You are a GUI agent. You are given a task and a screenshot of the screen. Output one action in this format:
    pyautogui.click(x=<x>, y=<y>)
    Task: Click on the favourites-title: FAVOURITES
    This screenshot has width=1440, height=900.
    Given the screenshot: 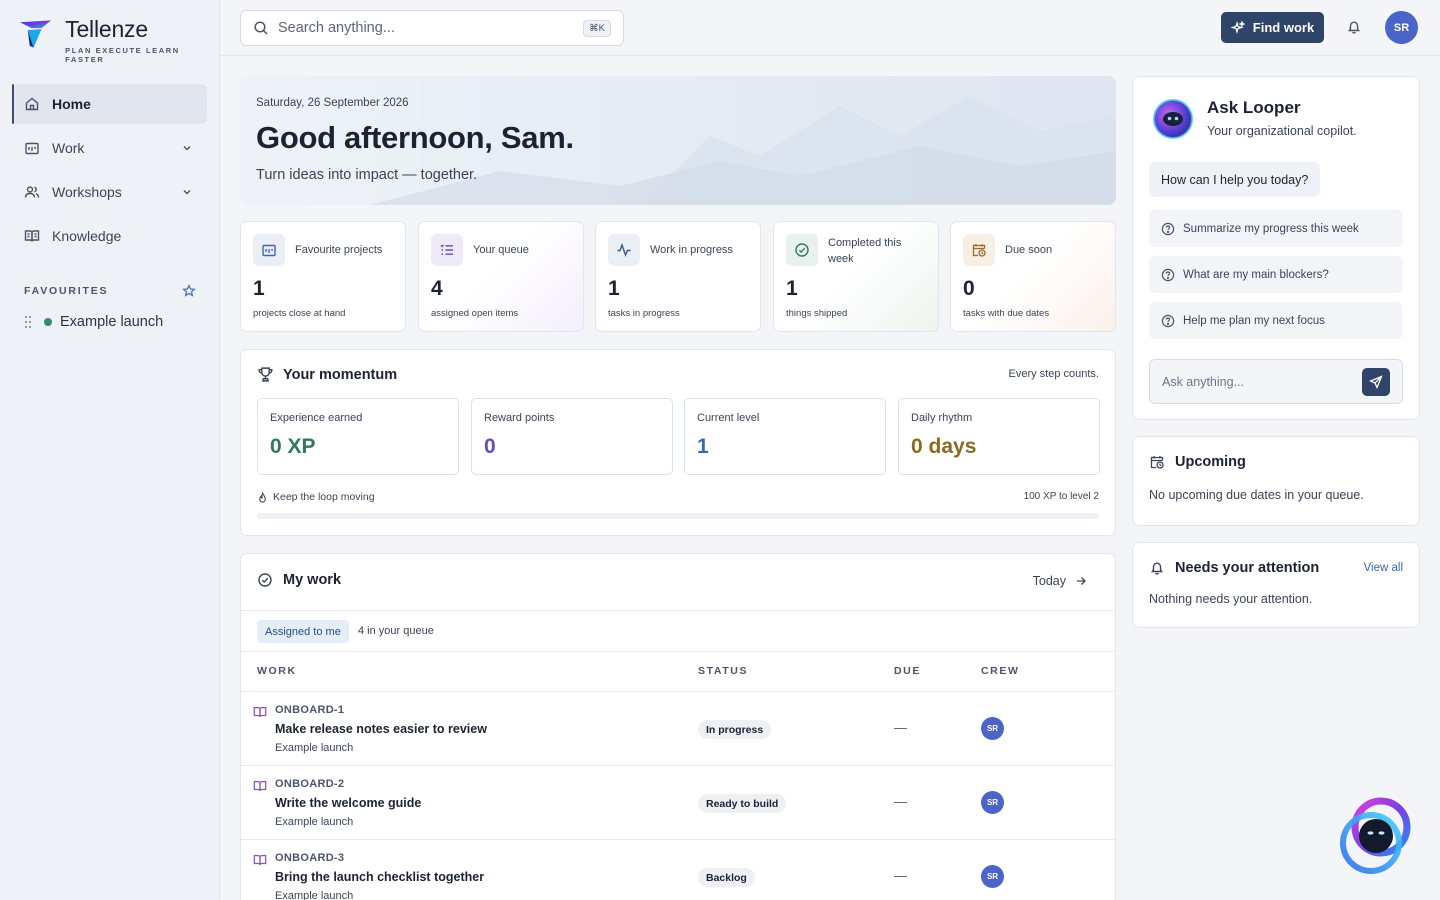 What is the action you would take?
    pyautogui.click(x=66, y=291)
    